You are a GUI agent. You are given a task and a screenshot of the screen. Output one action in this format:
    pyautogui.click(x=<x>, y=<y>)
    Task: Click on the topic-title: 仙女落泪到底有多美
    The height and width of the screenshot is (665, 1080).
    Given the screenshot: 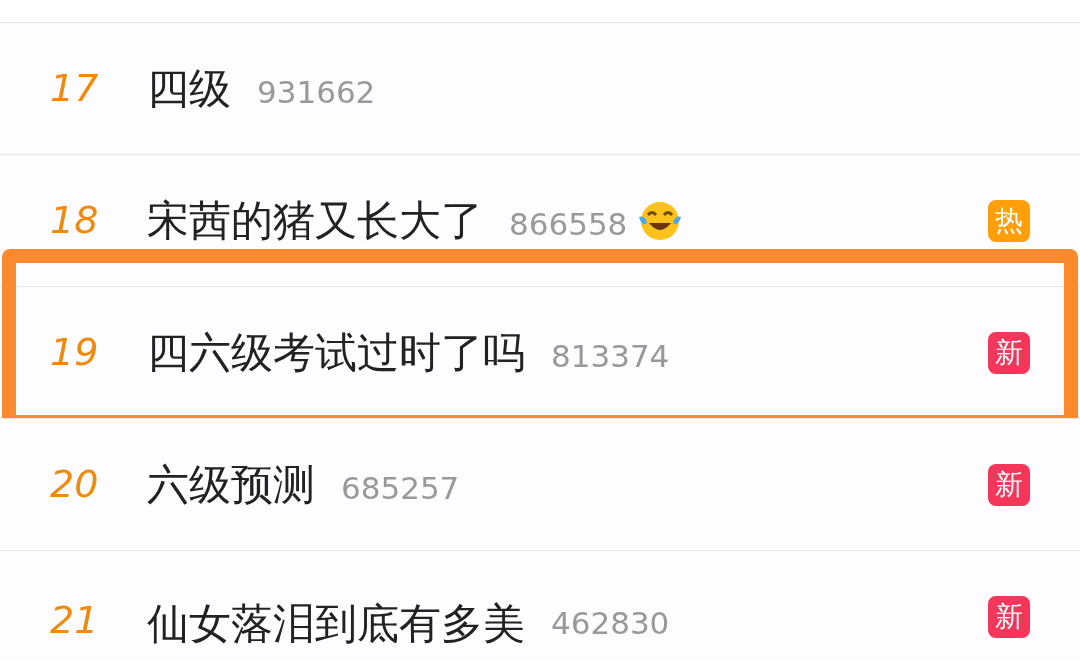 What is the action you would take?
    pyautogui.click(x=336, y=623)
    